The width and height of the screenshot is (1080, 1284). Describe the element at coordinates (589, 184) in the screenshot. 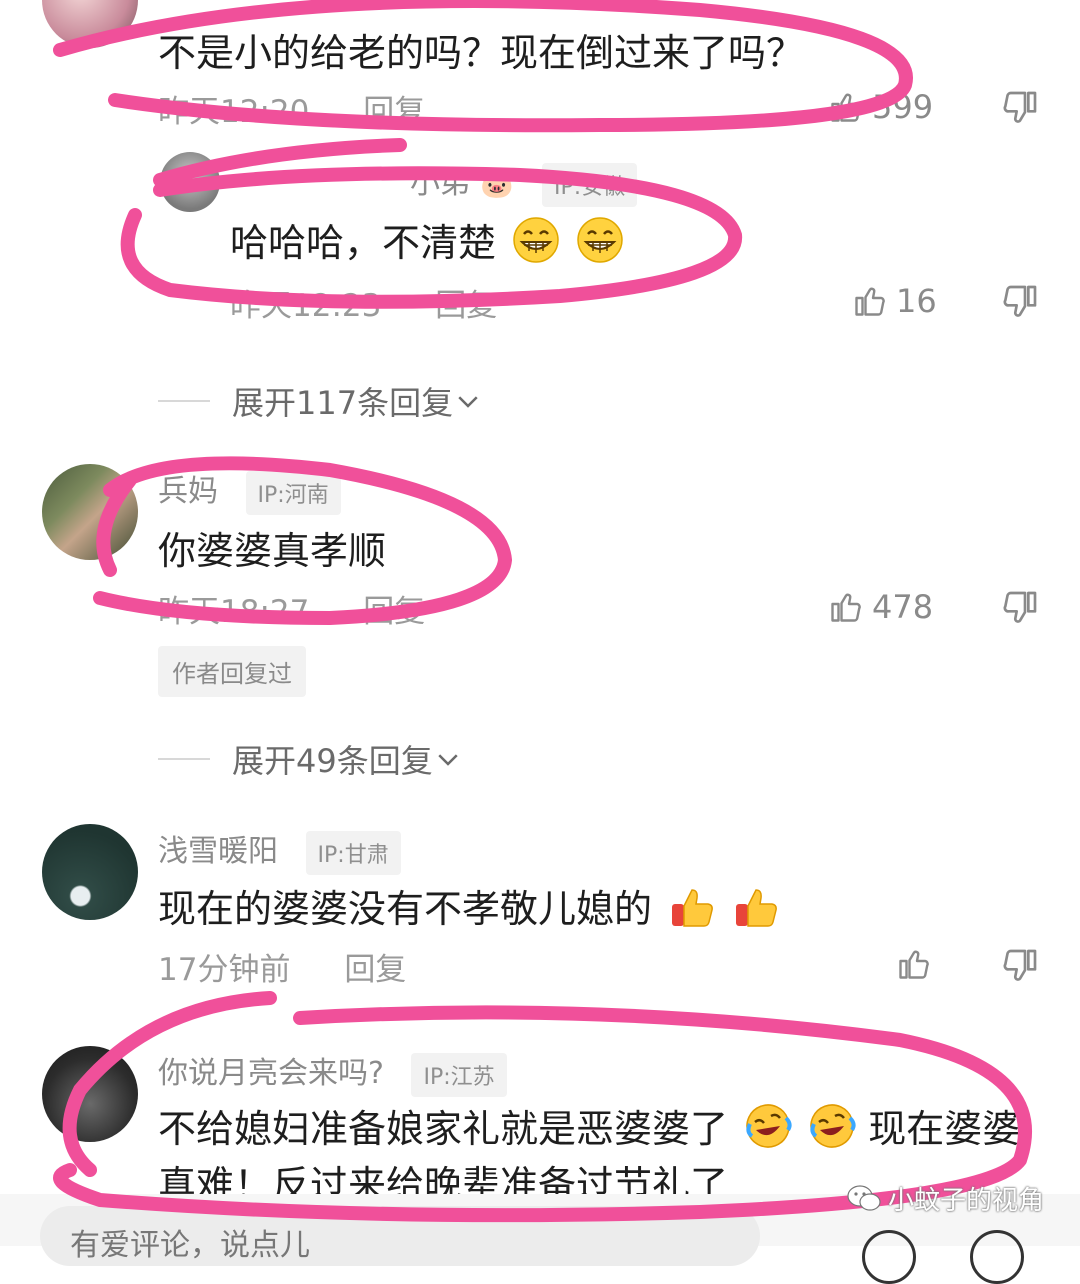

I see `ip-badge: IP:安徽` at that location.